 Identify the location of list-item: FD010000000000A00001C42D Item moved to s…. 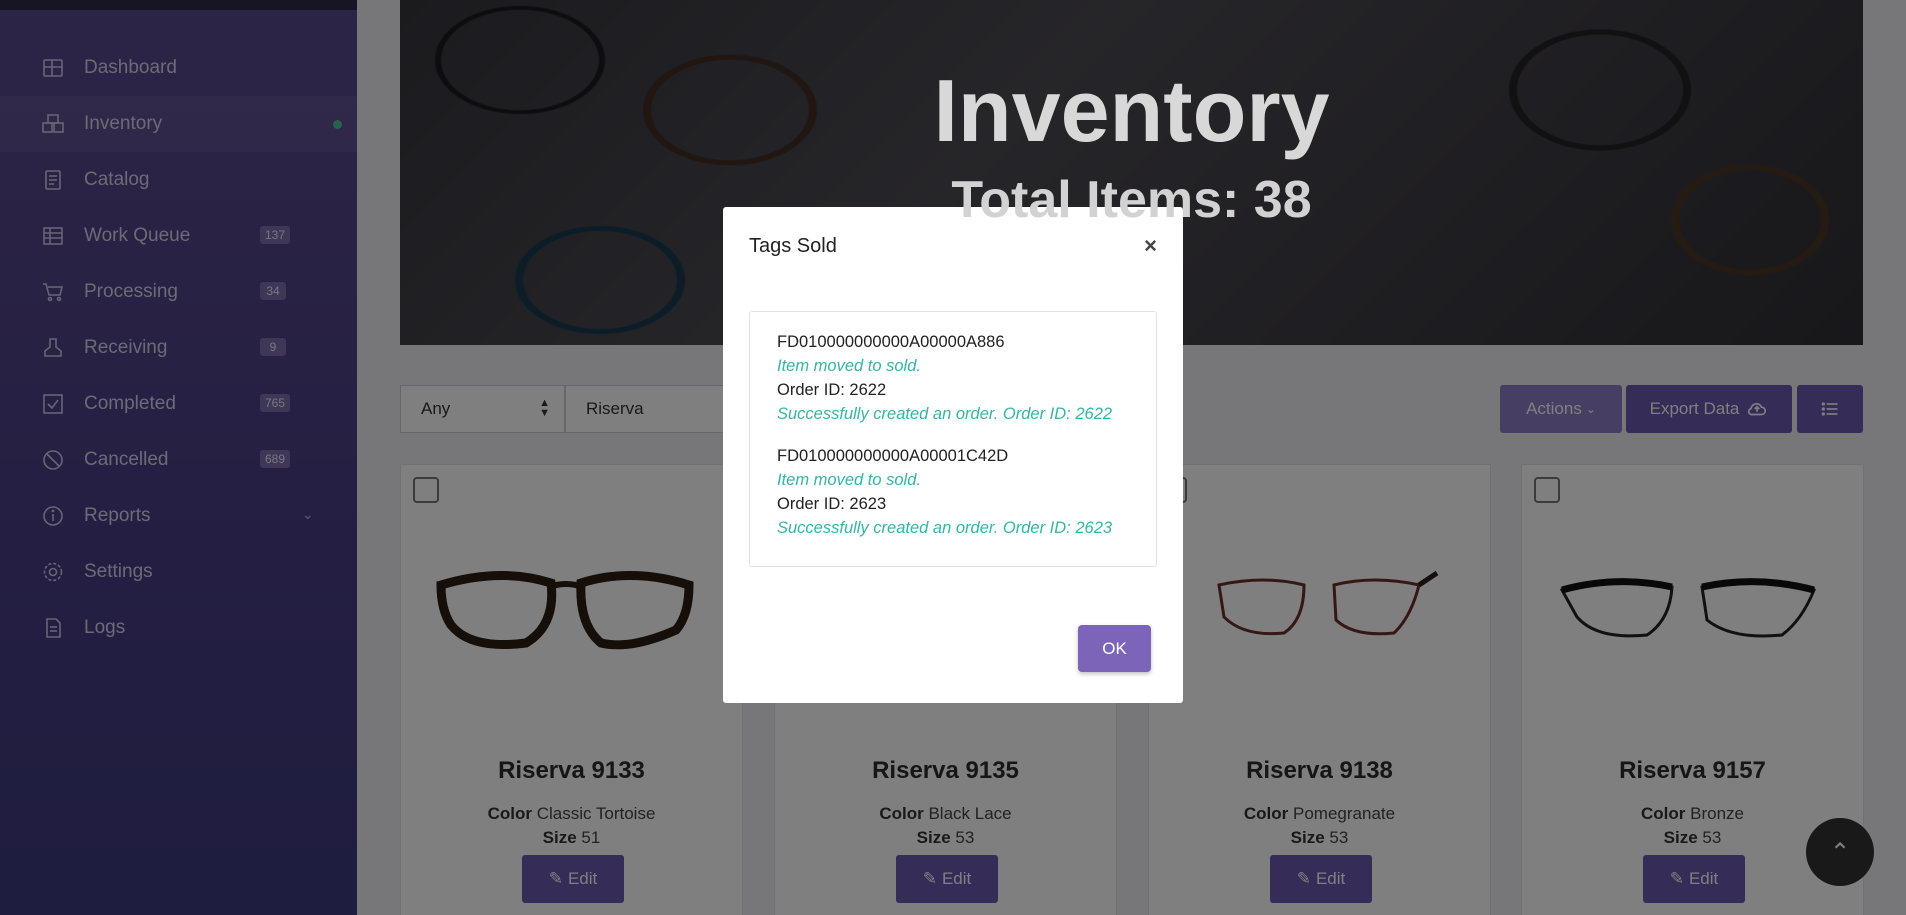
(953, 492).